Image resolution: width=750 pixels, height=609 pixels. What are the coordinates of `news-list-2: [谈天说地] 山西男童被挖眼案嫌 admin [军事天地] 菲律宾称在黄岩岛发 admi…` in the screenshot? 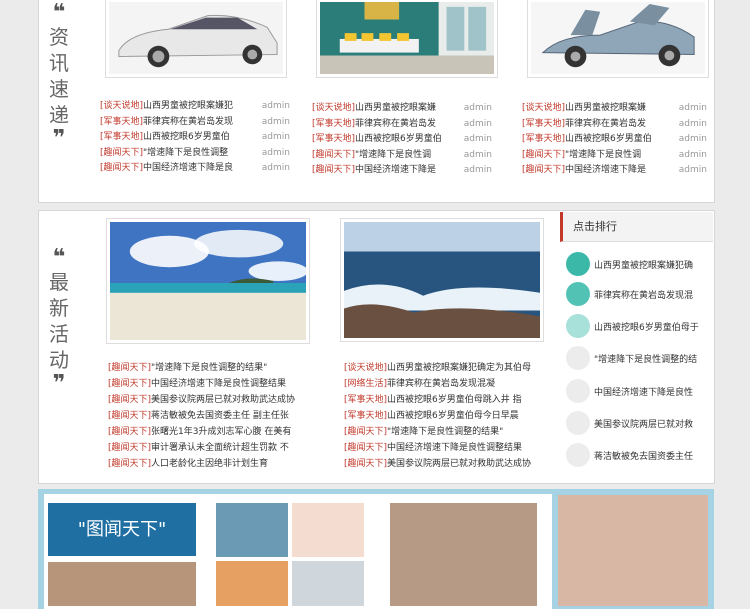 It's located at (402, 140).